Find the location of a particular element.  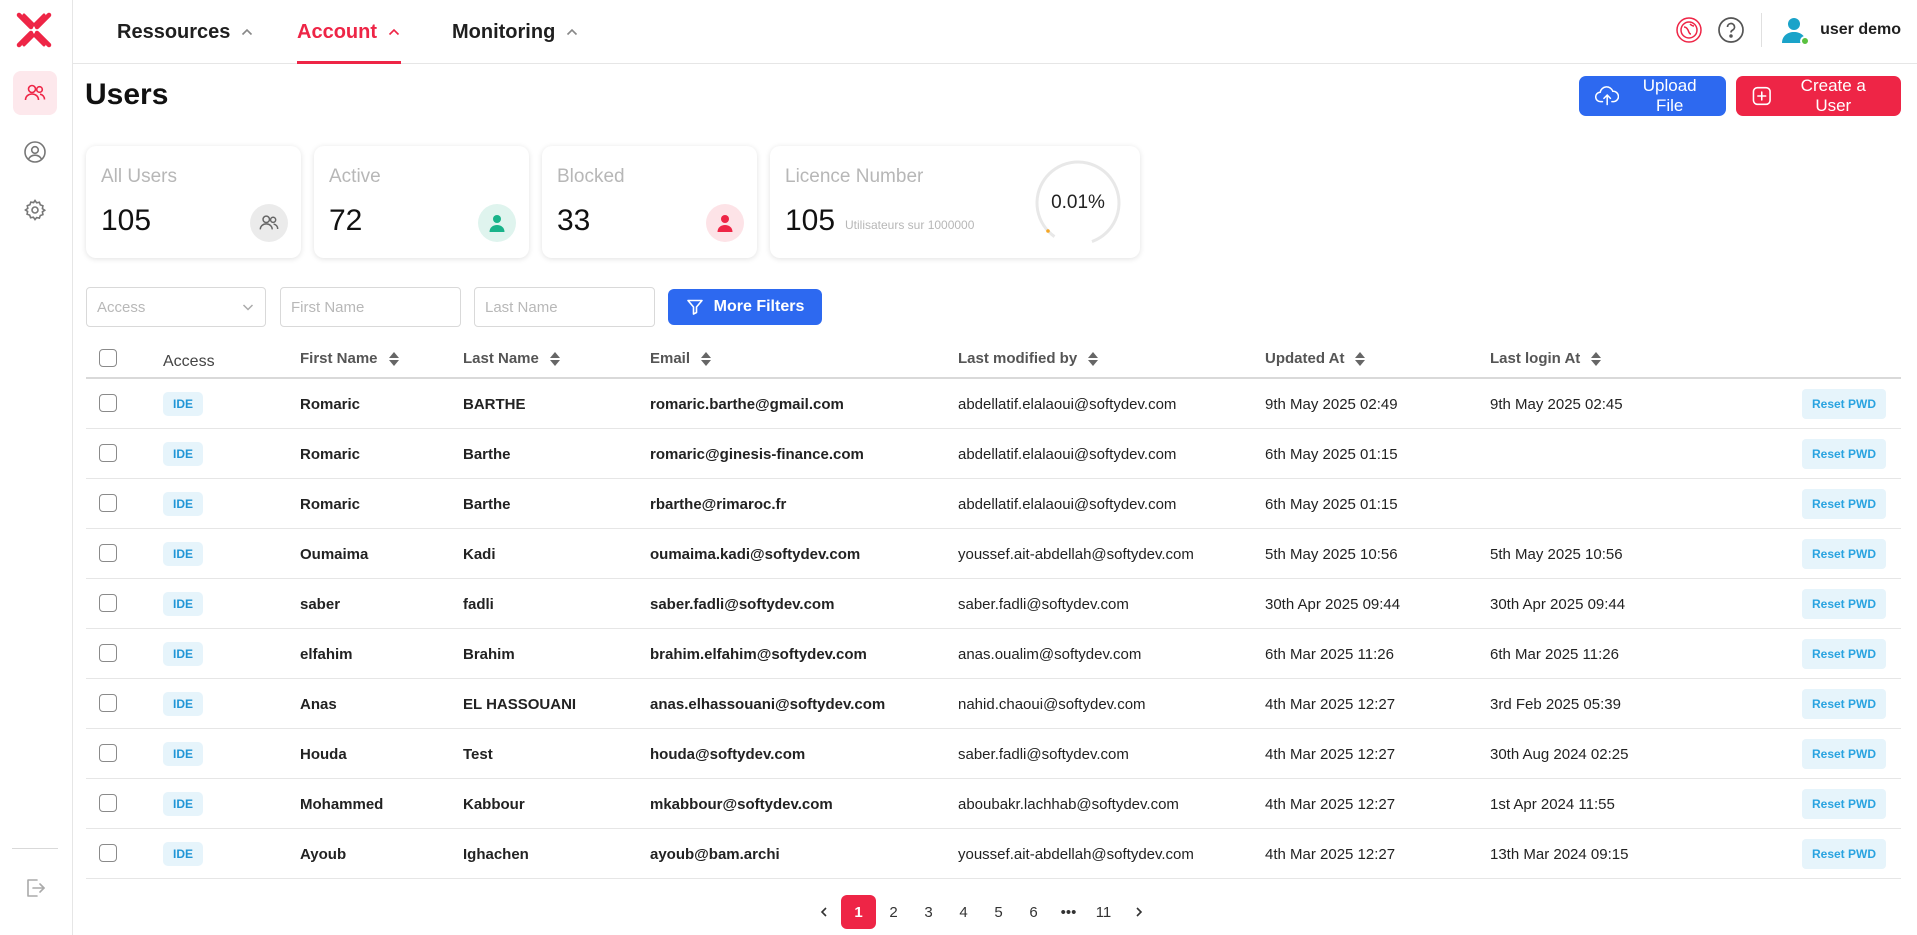

user-menu: user demo is located at coordinates (1840, 31).